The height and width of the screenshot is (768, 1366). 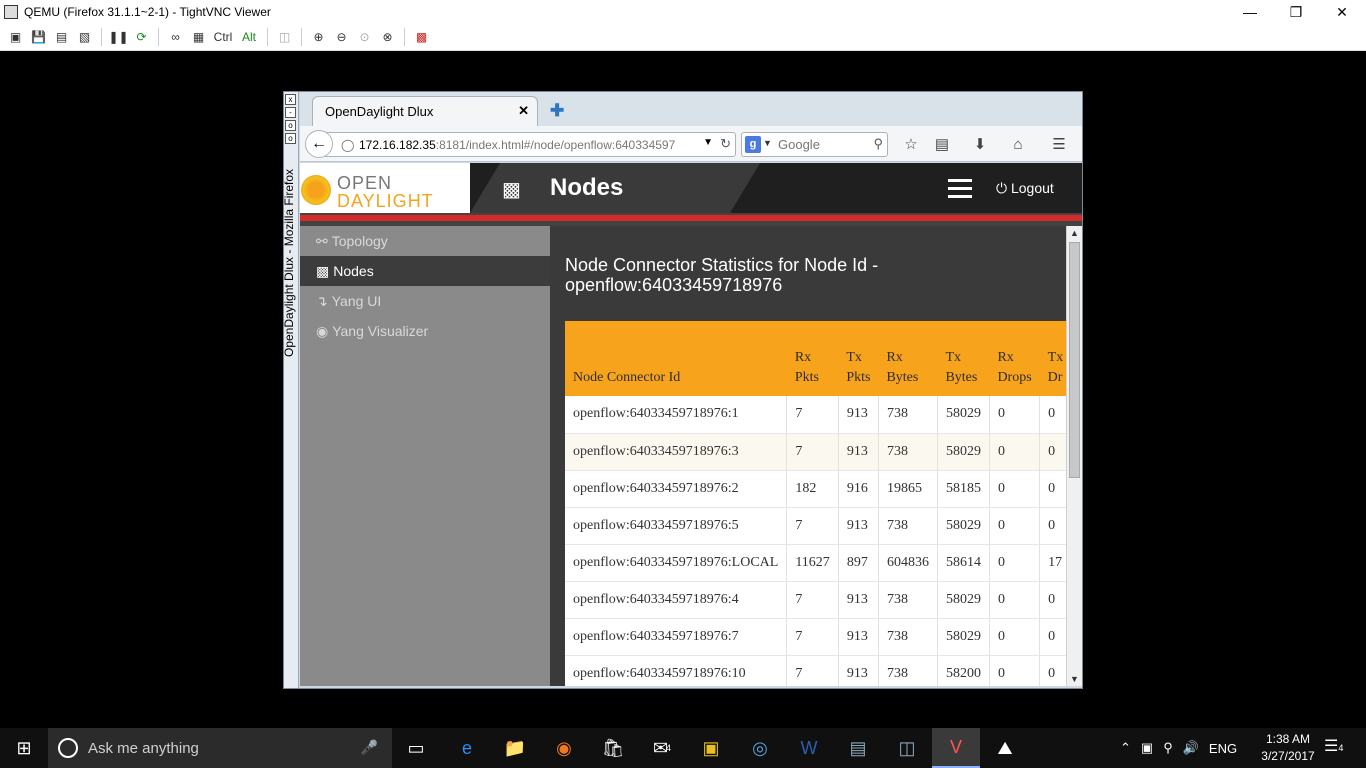 I want to click on ctrl-alt-del-icon: ∞, so click(x=175, y=37).